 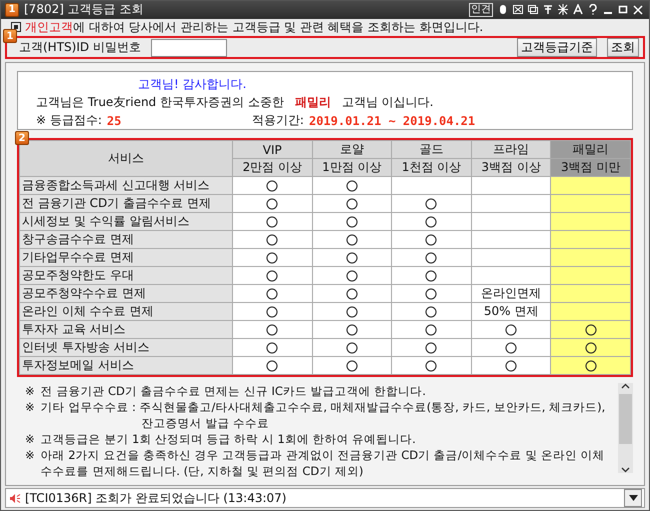 I want to click on period-label: 적용기간:, so click(x=278, y=120).